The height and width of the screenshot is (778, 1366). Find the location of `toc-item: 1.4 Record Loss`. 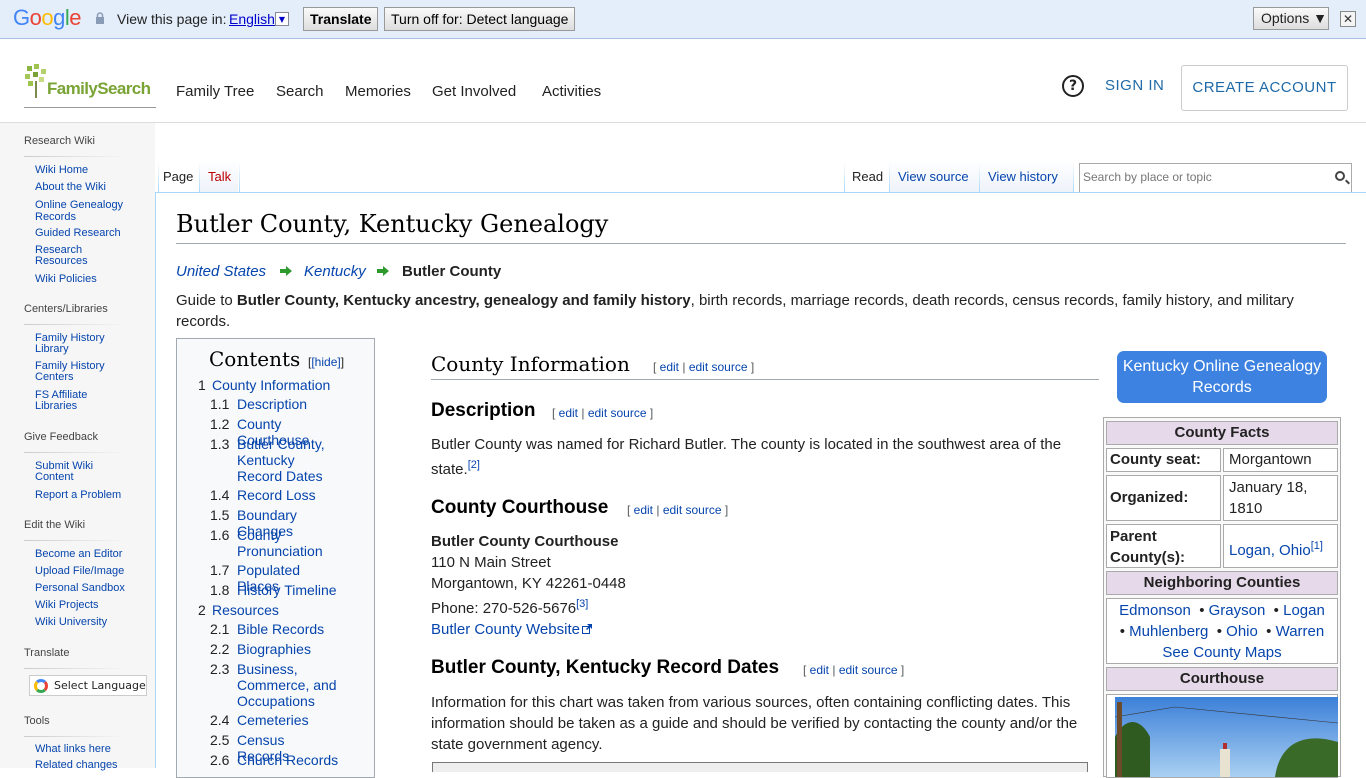

toc-item: 1.4 Record Loss is located at coordinates (275, 495).